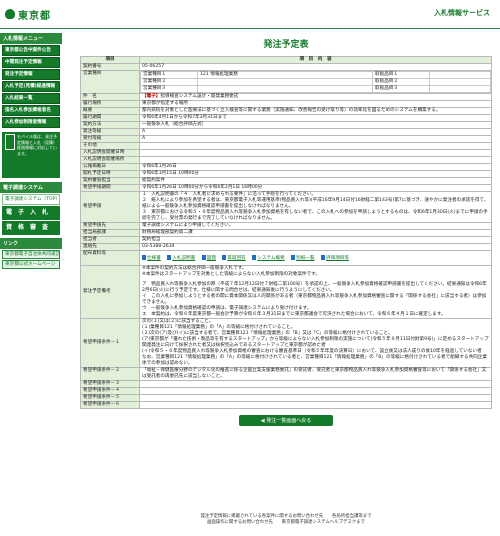 The width and height of the screenshot is (500, 536). Describe the element at coordinates (110, 343) in the screenshot. I see `row-label: 希望申請条件－１` at that location.